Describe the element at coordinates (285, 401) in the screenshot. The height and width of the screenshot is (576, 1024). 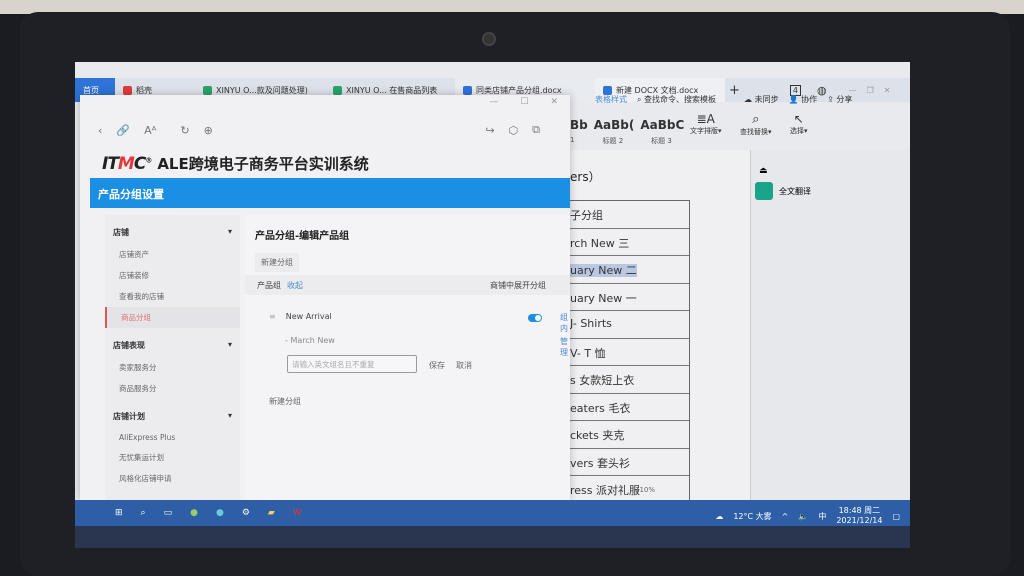
I see `new-group-bottom-button: 新建分组` at that location.